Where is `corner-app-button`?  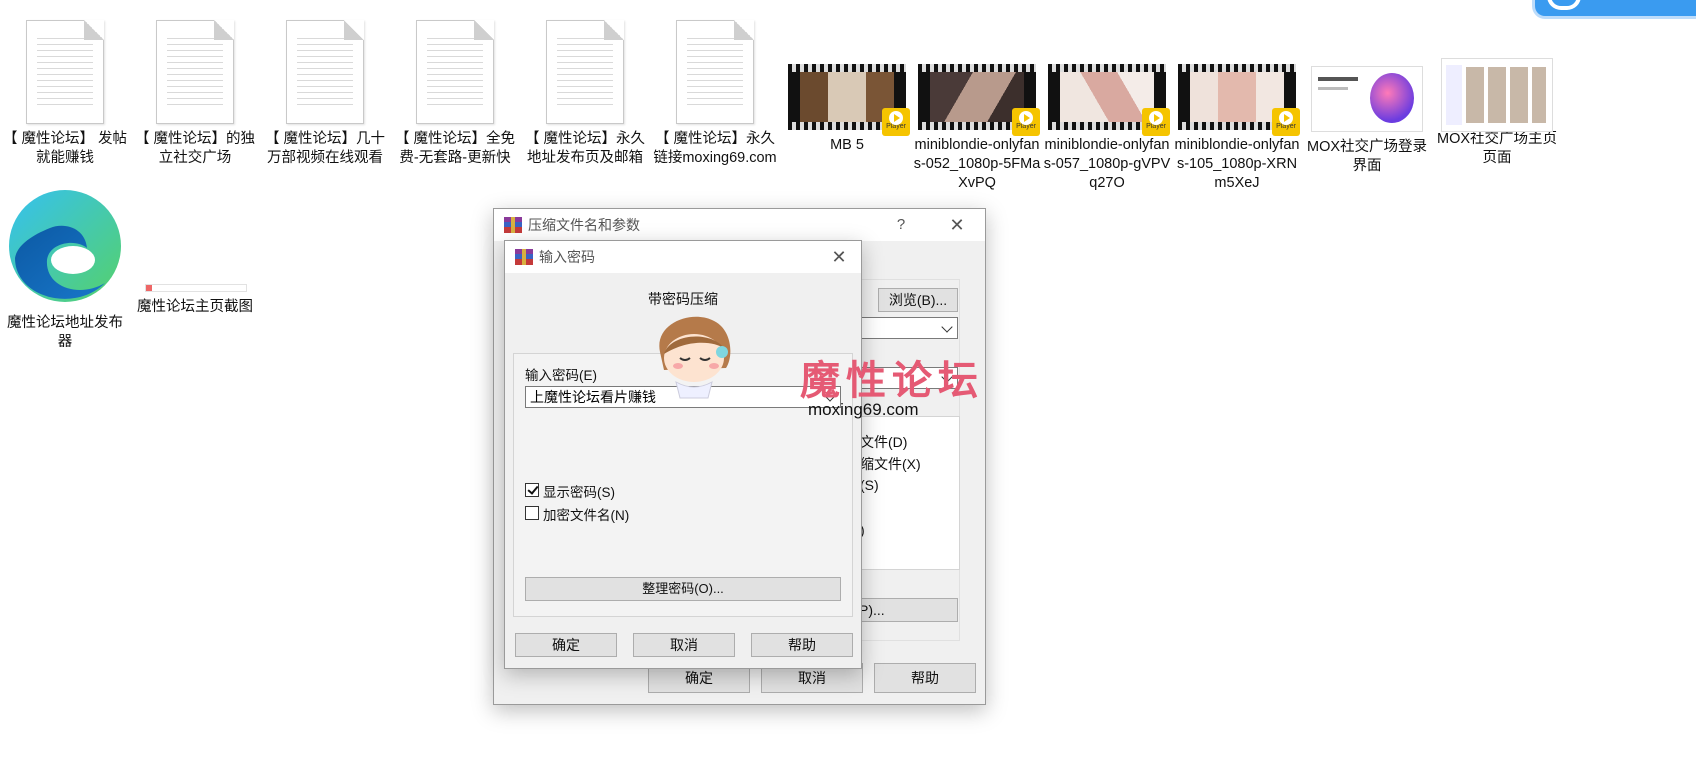
corner-app-button is located at coordinates (1615, 8).